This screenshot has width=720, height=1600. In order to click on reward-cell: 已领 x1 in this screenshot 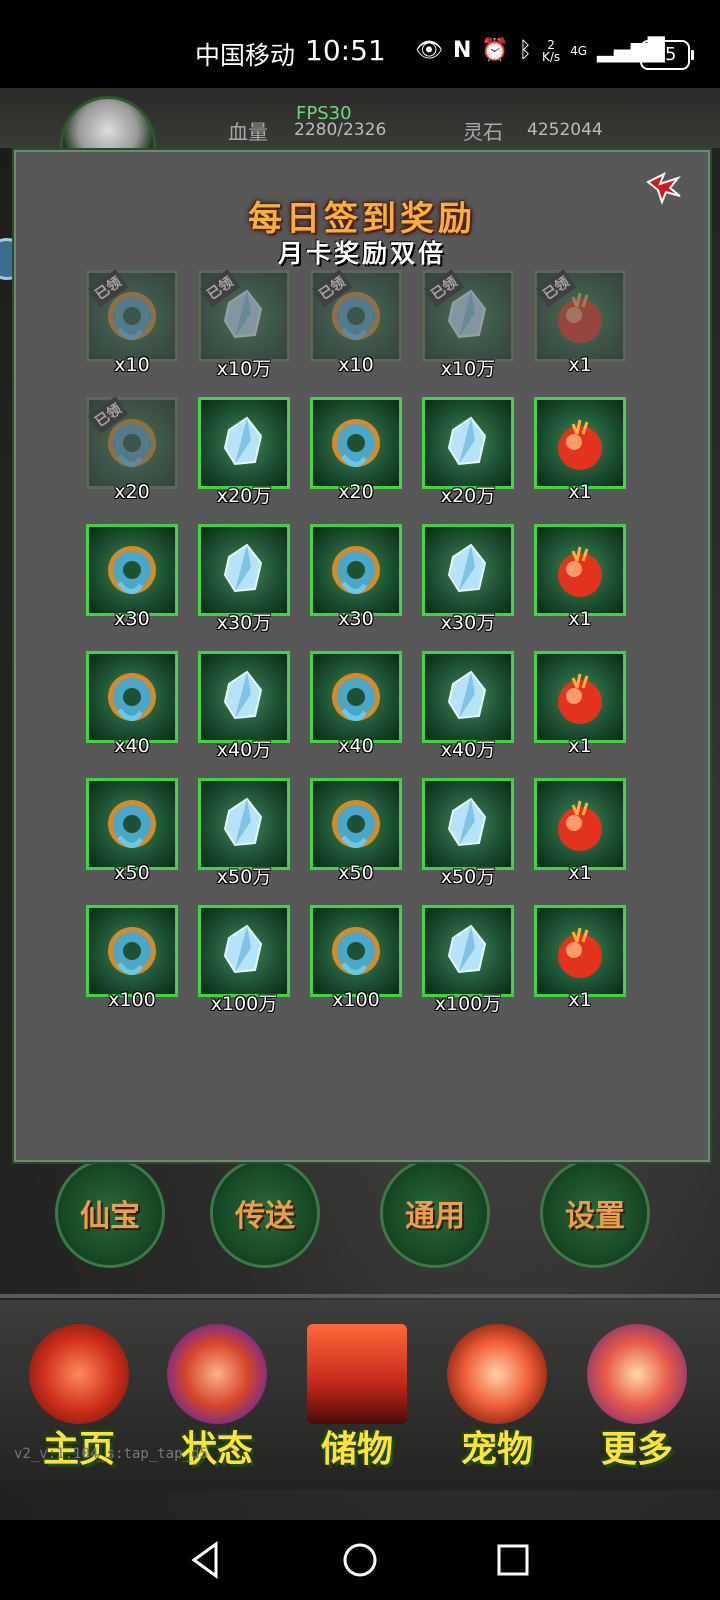, I will do `click(580, 324)`.